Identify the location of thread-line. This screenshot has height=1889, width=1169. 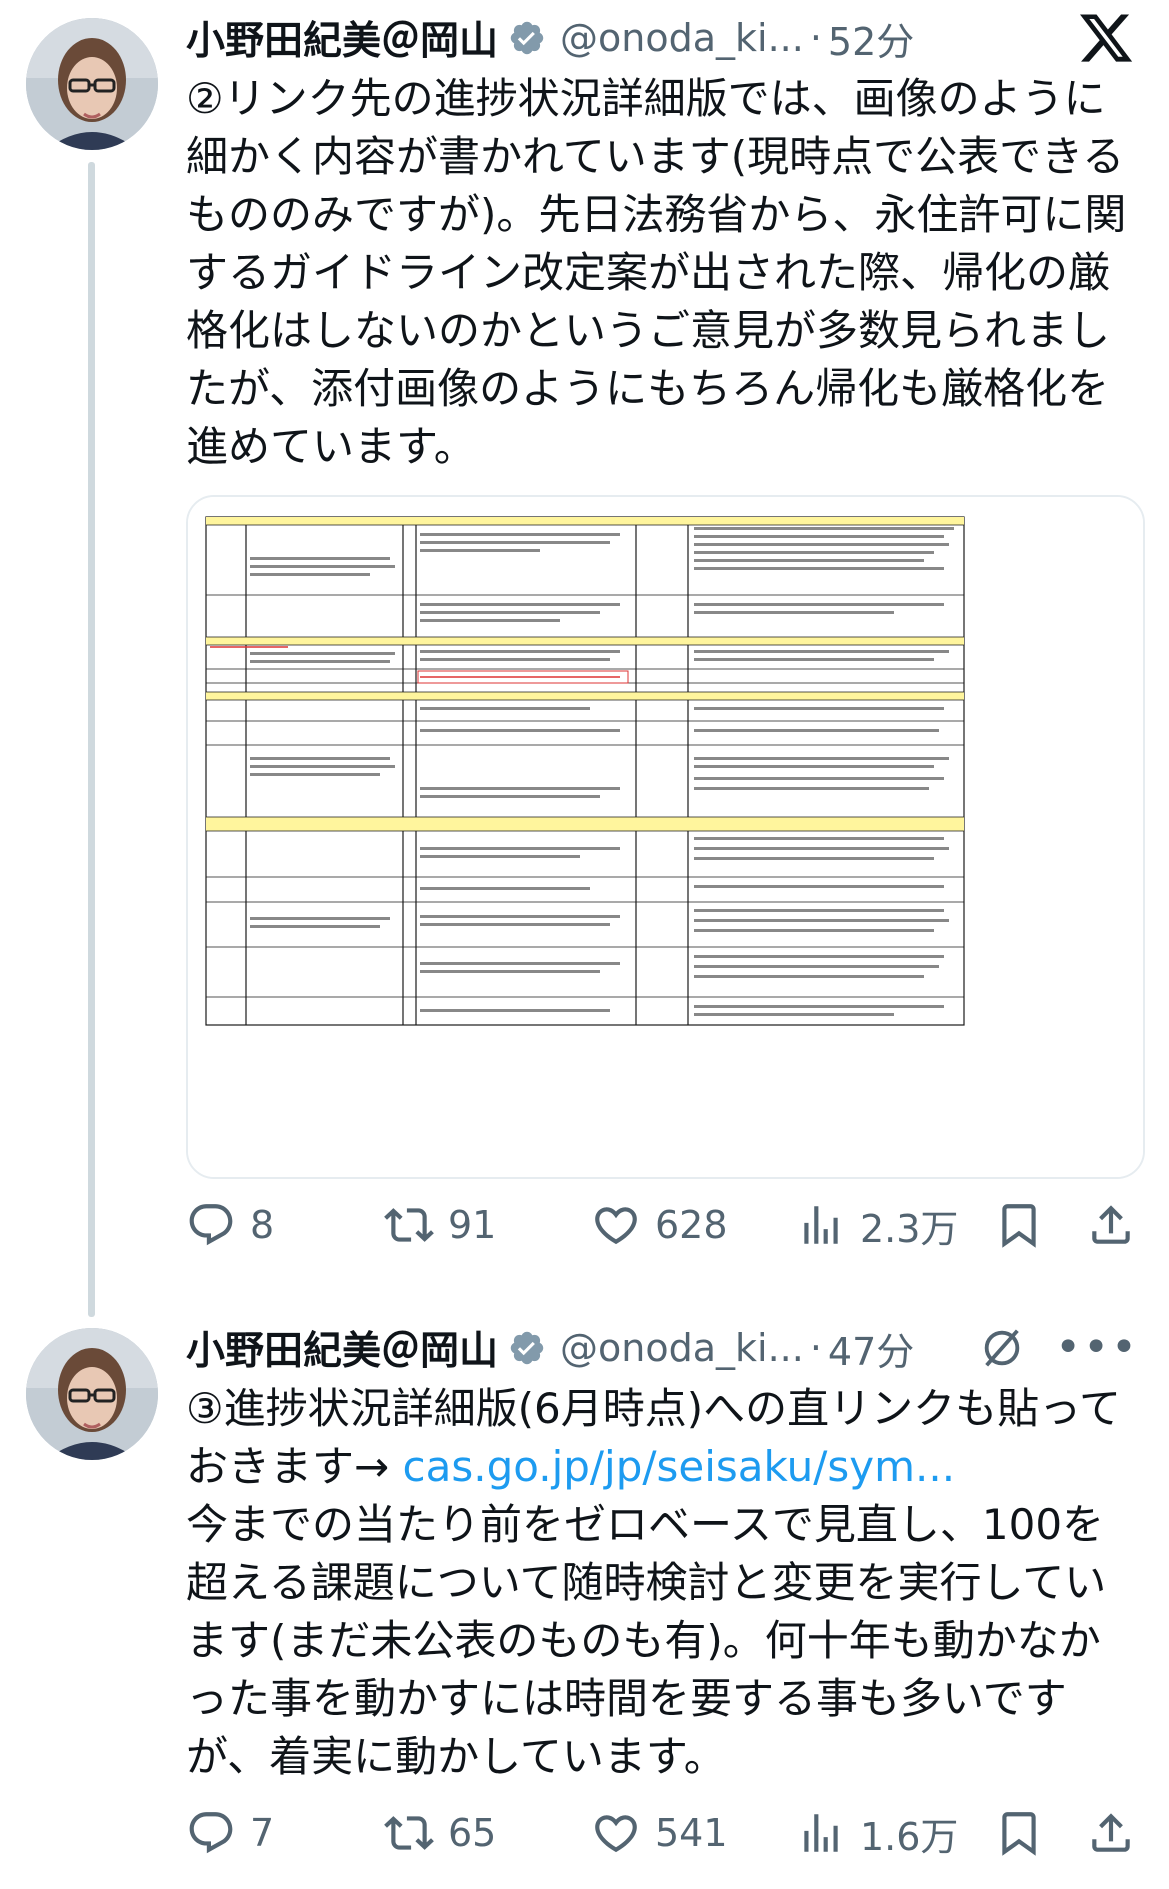
(91, 739).